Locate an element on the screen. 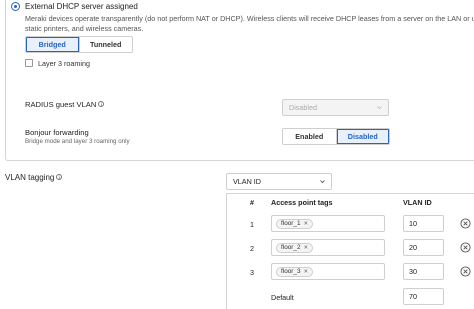 This screenshot has width=474, height=309. radius-guest-vlan-value: Disabled is located at coordinates (303, 107).